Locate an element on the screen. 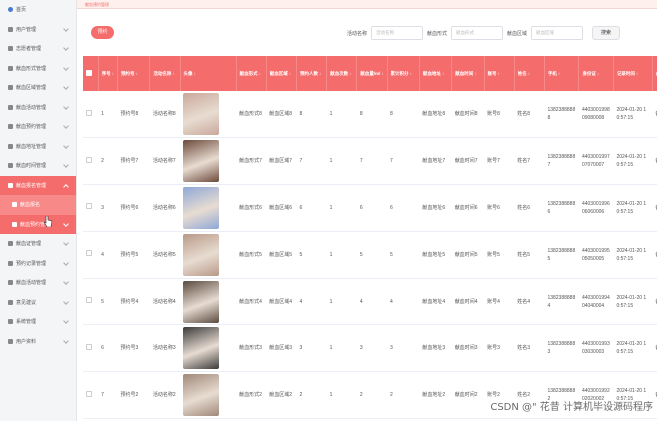 The height and width of the screenshot is (421, 657). column-header: 预约号 ↕ is located at coordinates (134, 73).